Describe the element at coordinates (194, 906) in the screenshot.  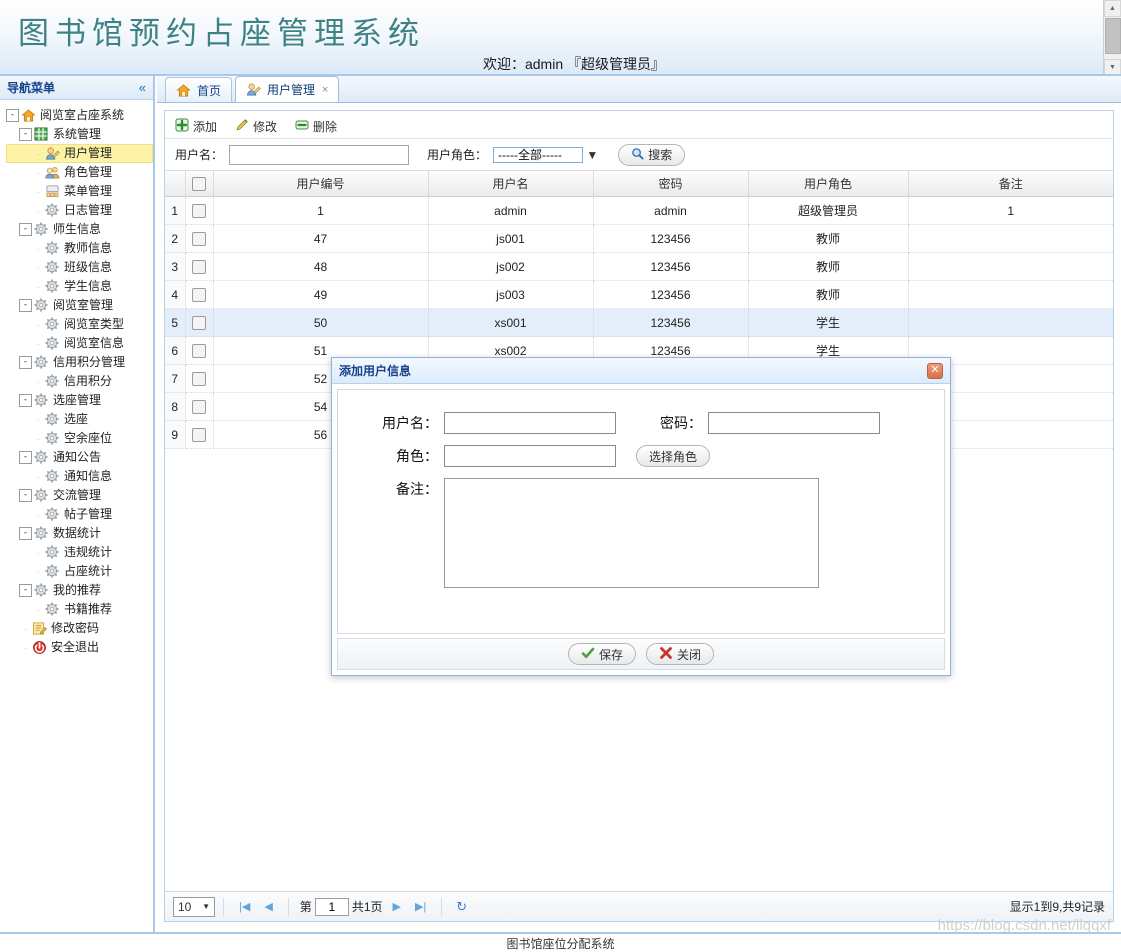
I see `page-size-select: 10 ▼` at that location.